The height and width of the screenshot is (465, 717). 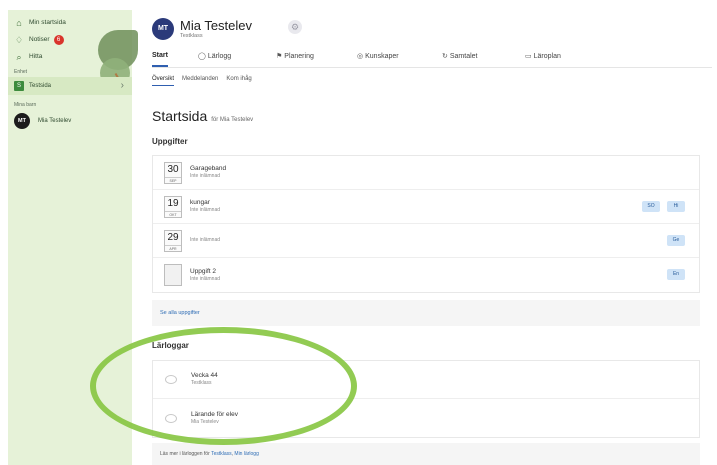 I want to click on log-title: Lärande för elev, so click(x=214, y=414).